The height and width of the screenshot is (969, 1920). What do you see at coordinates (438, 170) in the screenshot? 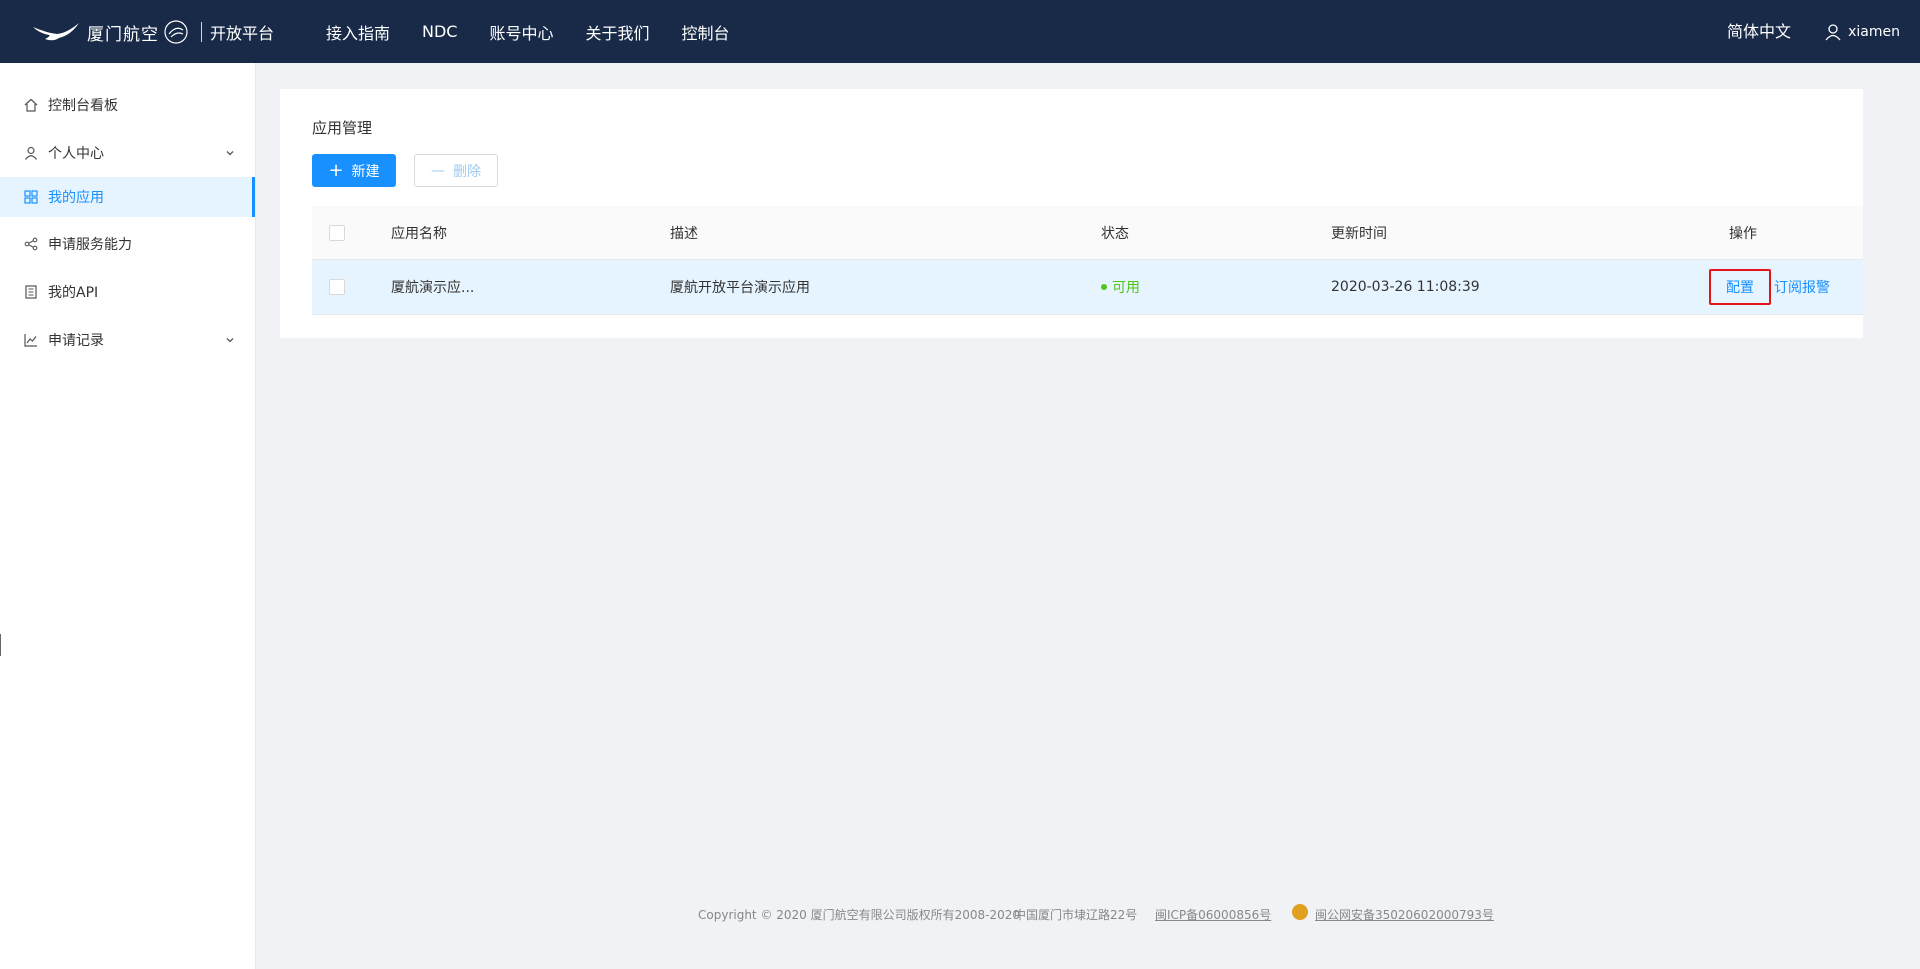
I see `minus-icon: —` at bounding box center [438, 170].